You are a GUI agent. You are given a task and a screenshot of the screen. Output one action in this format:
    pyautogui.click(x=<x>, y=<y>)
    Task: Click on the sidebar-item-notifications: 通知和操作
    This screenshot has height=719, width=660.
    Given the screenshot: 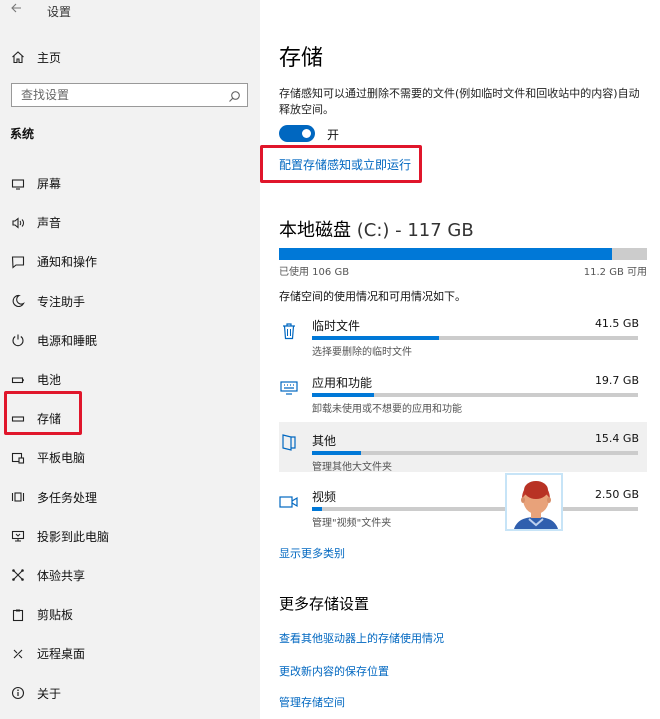 What is the action you would take?
    pyautogui.click(x=130, y=261)
    